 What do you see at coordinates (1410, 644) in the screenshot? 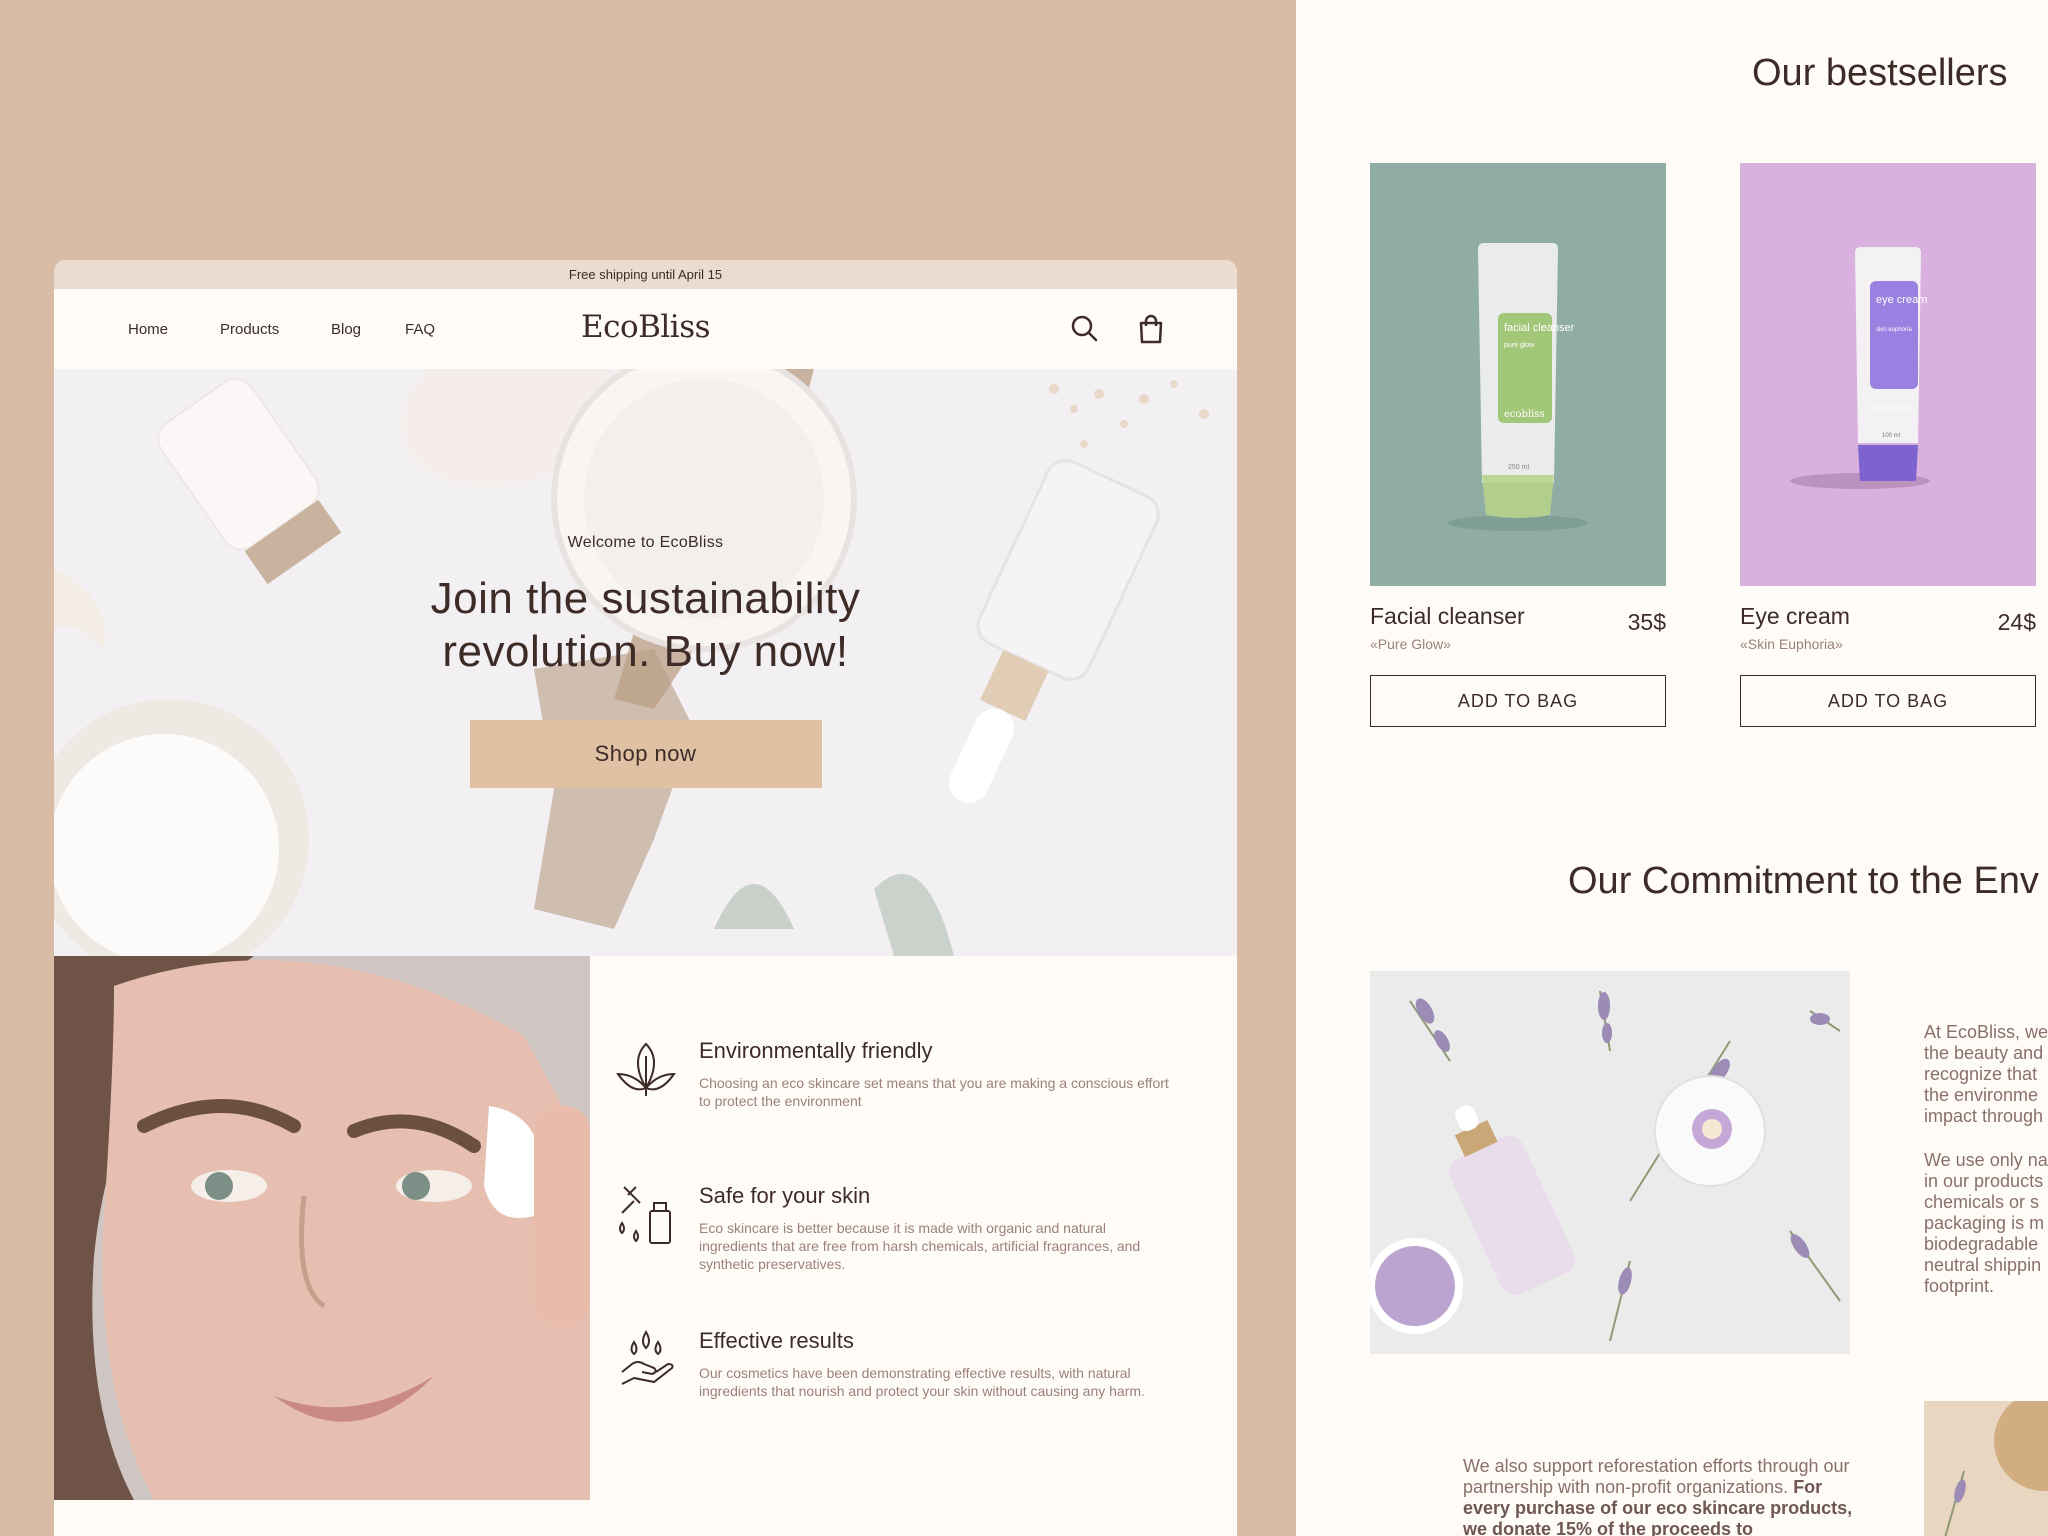
I see `product-subtitle: «Pure Glow»` at bounding box center [1410, 644].